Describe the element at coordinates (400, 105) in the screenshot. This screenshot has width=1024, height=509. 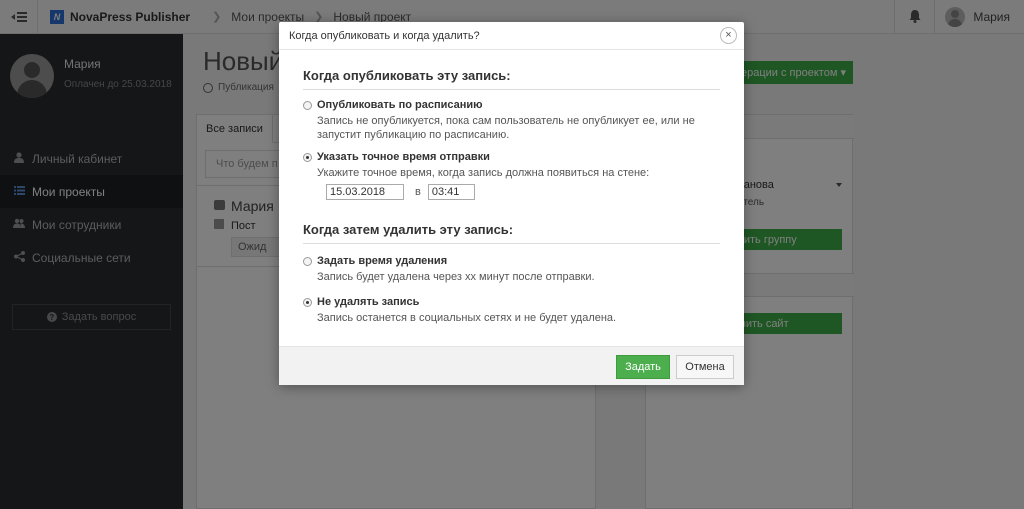
I see `option-label: Опубликовать по расписанию` at that location.